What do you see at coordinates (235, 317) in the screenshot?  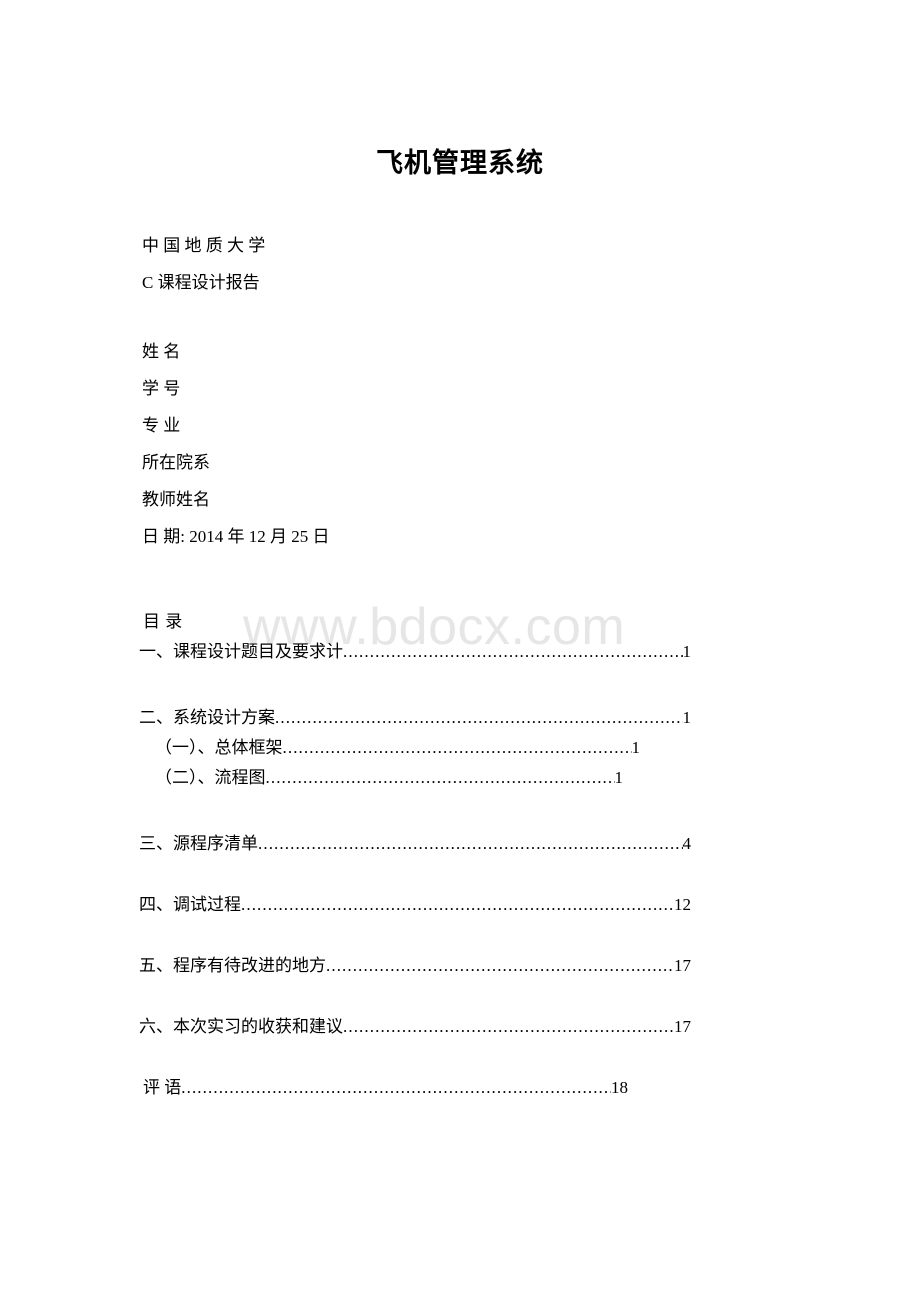 I see `cover-spacer` at bounding box center [235, 317].